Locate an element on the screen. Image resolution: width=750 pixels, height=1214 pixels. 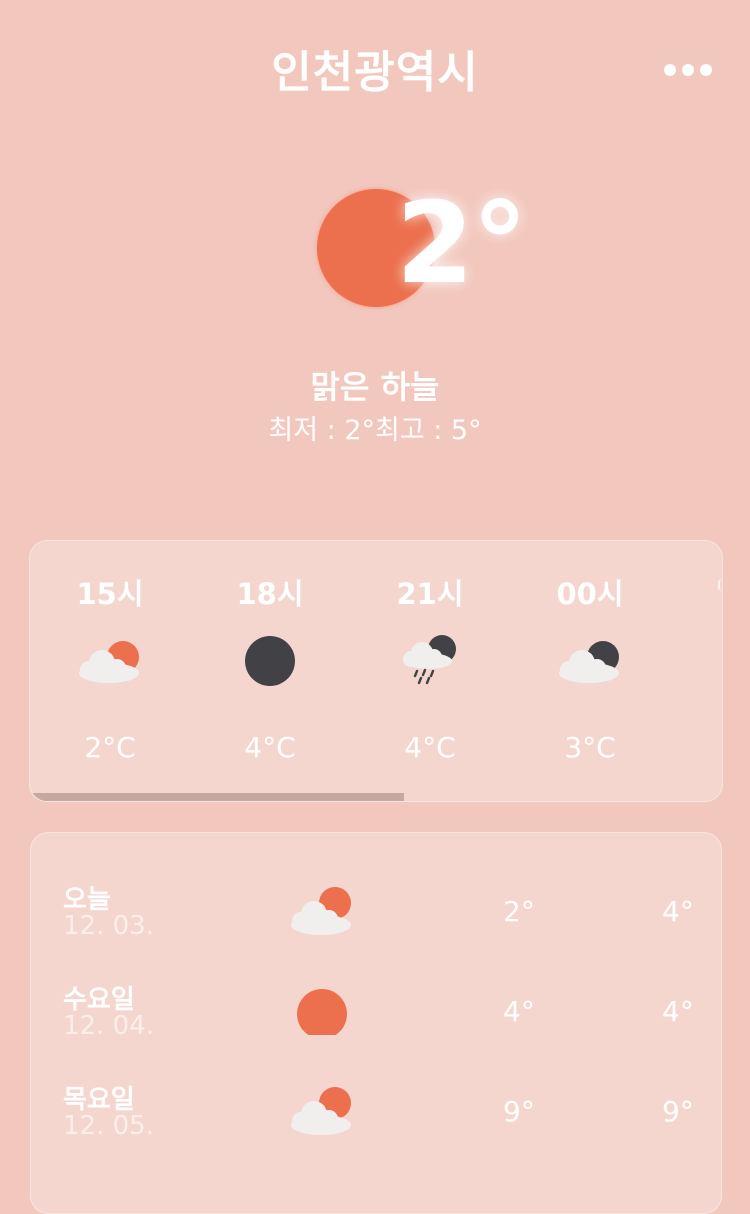
current-condition: 맑은 하늘 is located at coordinates (375, 387).